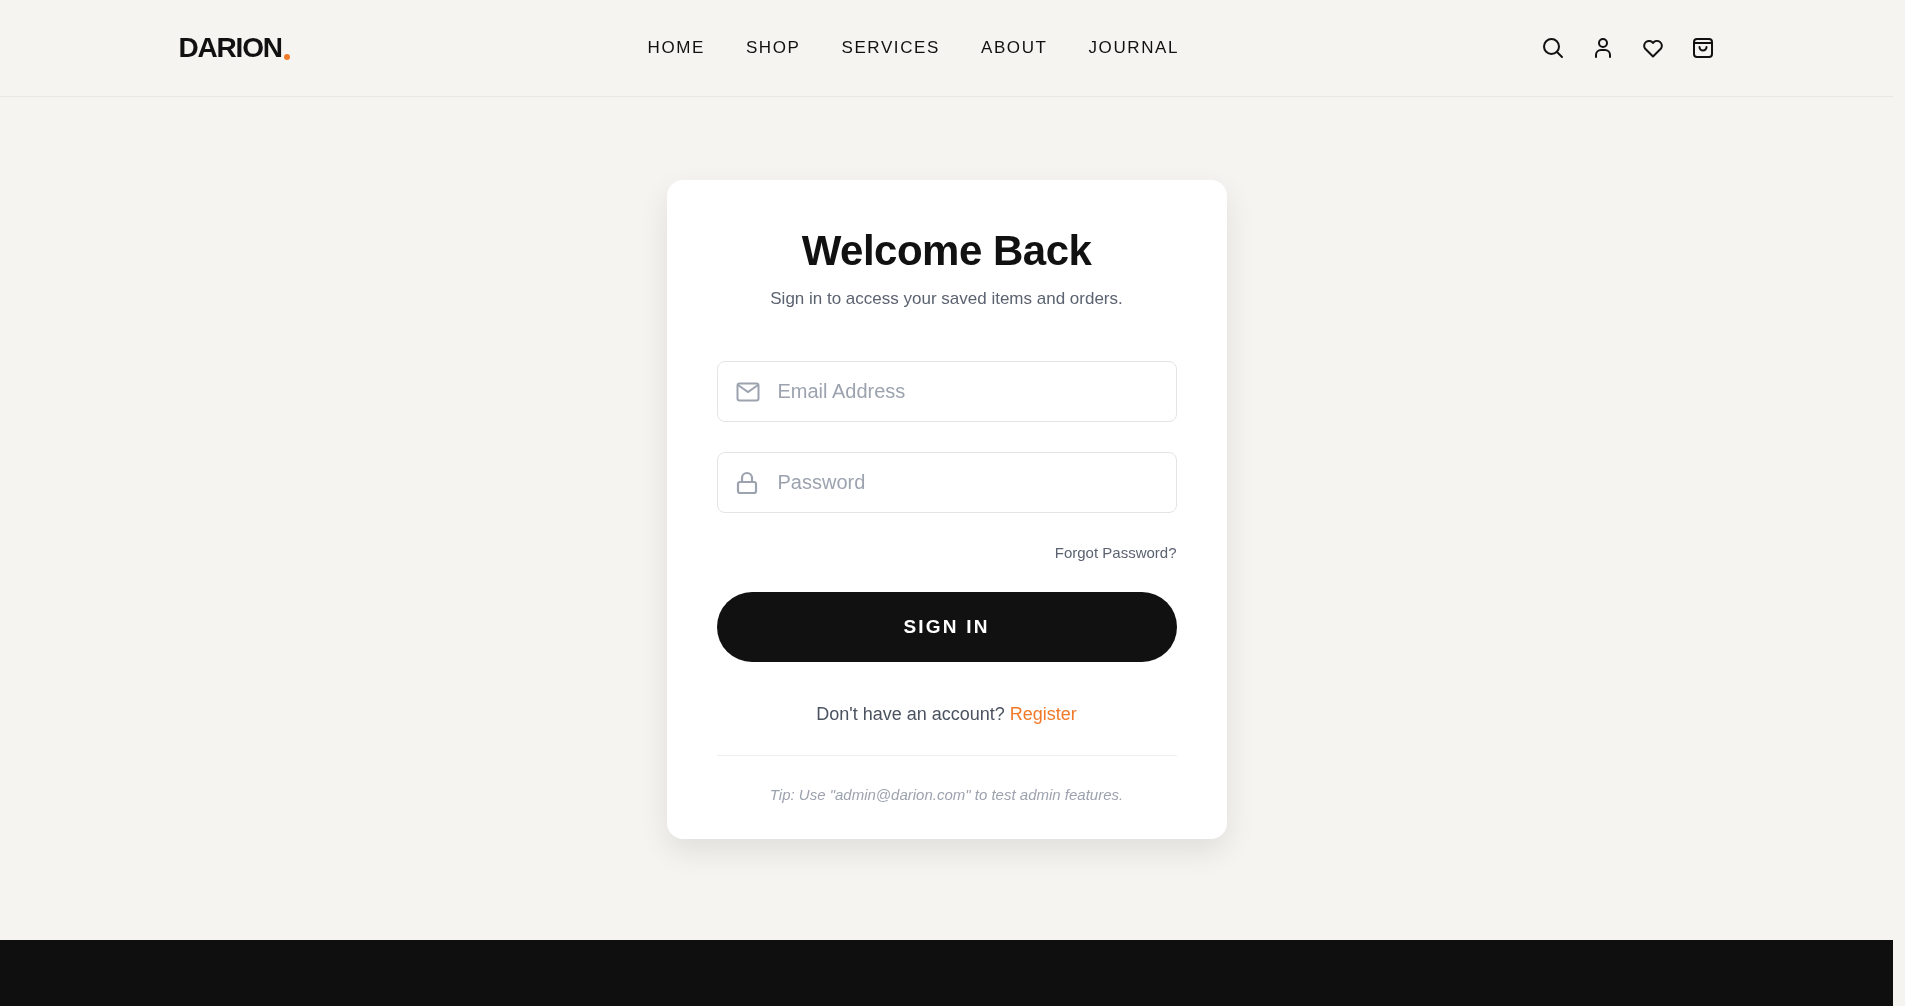 The image size is (1905, 1006). What do you see at coordinates (946, 794) in the screenshot?
I see `tip-text: Tip: Use "admin@darion.com" to test admin features.` at bounding box center [946, 794].